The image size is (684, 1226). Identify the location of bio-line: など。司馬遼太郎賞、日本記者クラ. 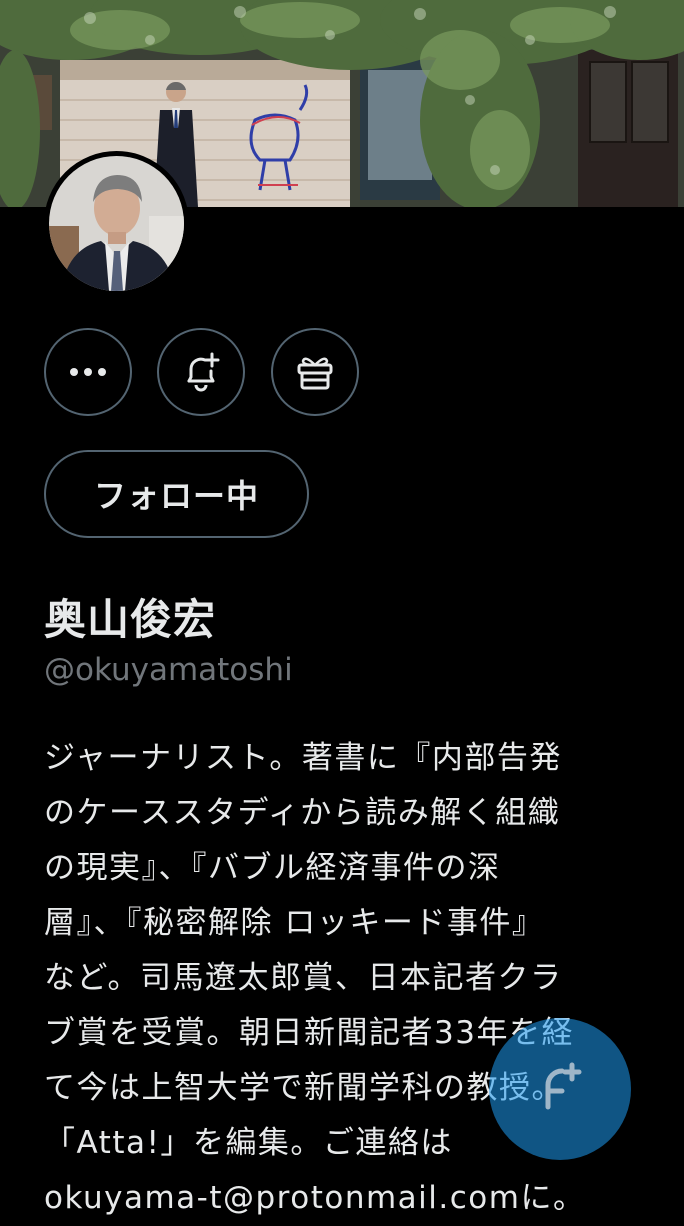
(303, 978).